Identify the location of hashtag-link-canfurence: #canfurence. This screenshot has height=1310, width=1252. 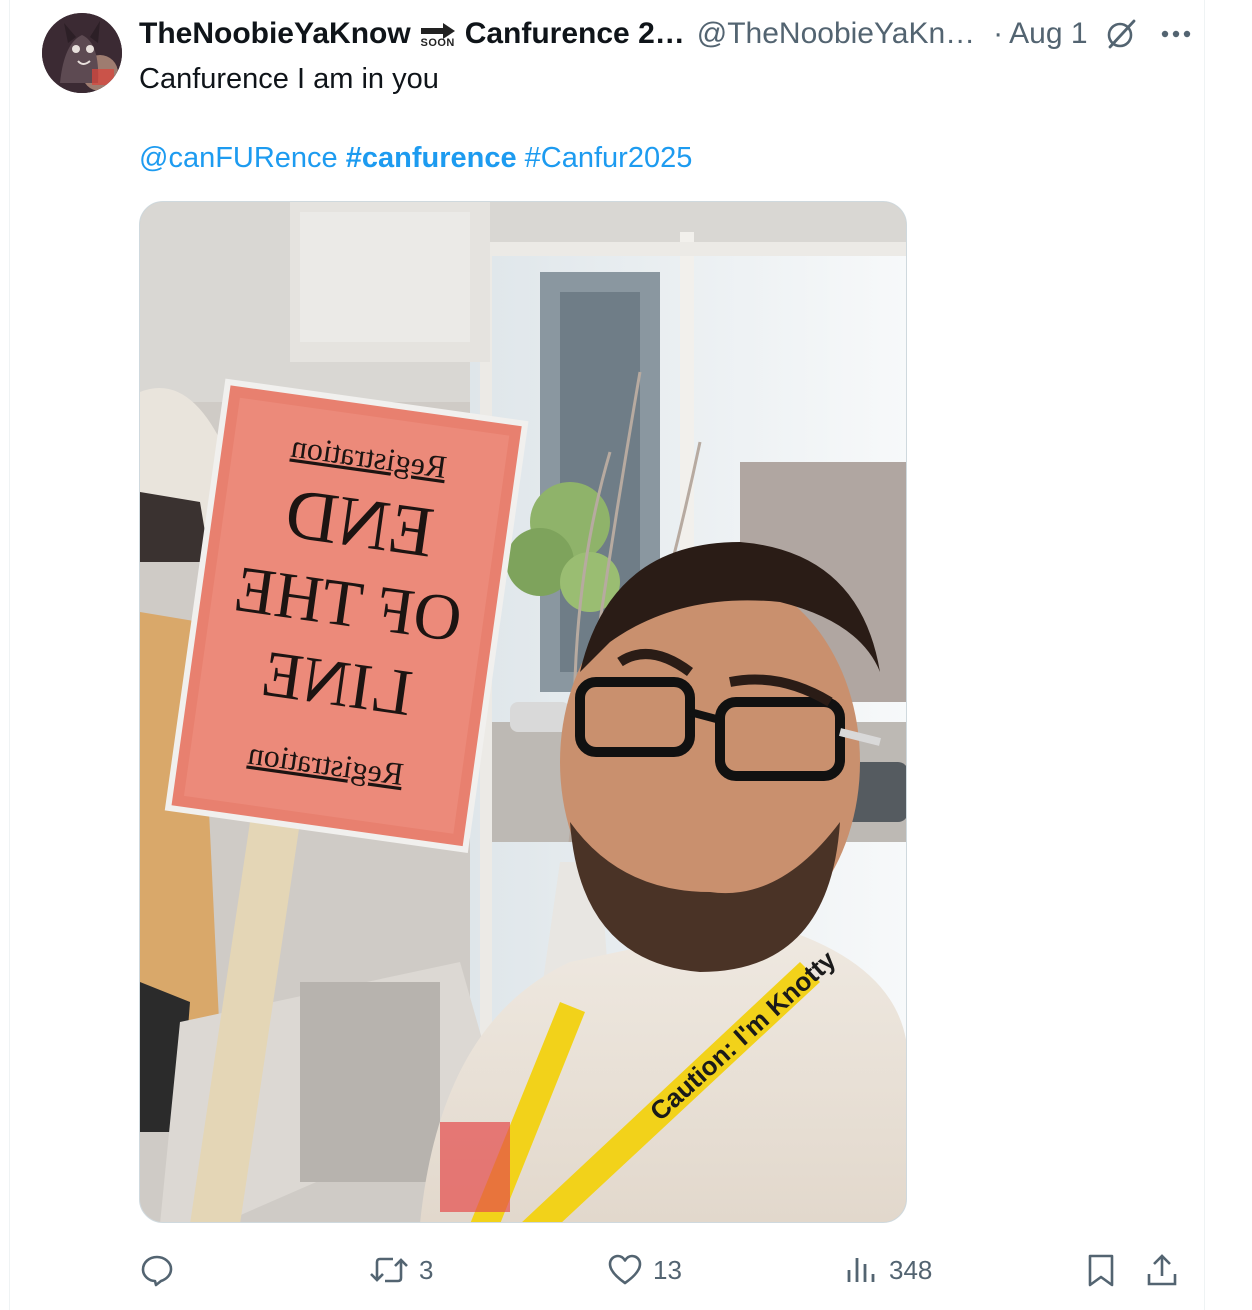
(431, 158).